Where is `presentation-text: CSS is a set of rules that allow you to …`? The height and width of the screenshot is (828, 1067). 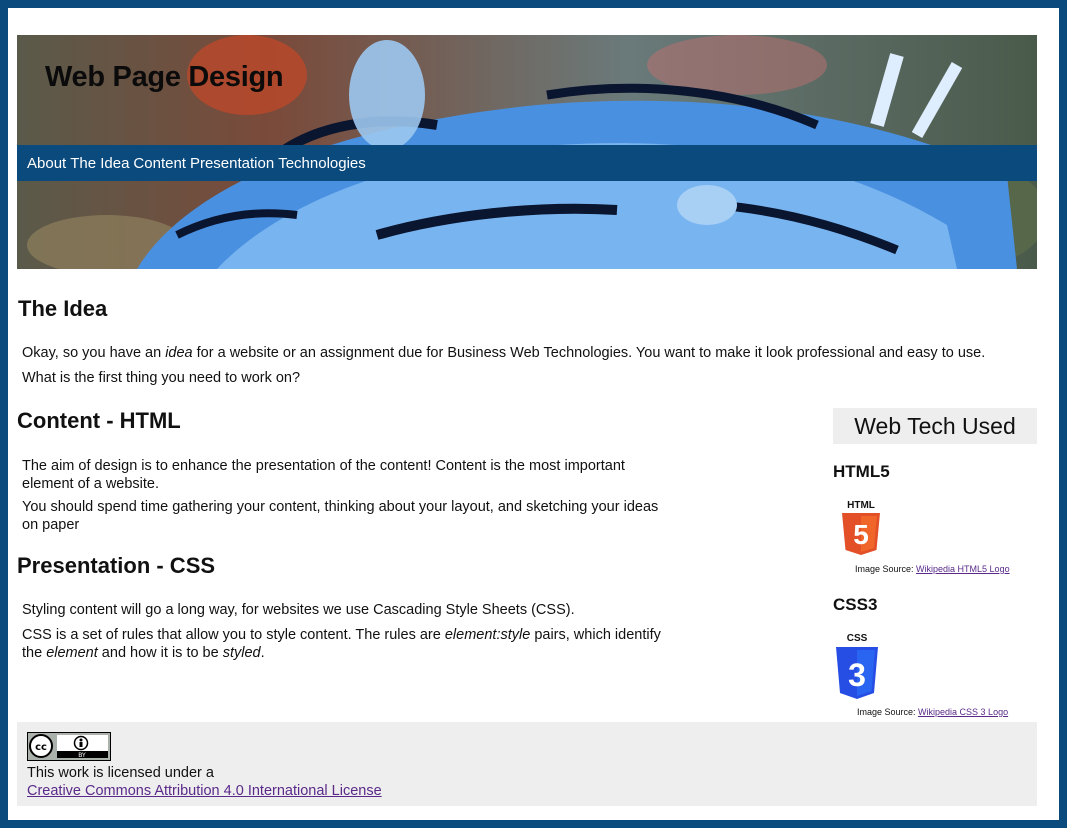
presentation-text: CSS is a set of rules that allow you to … is located at coordinates (233, 635).